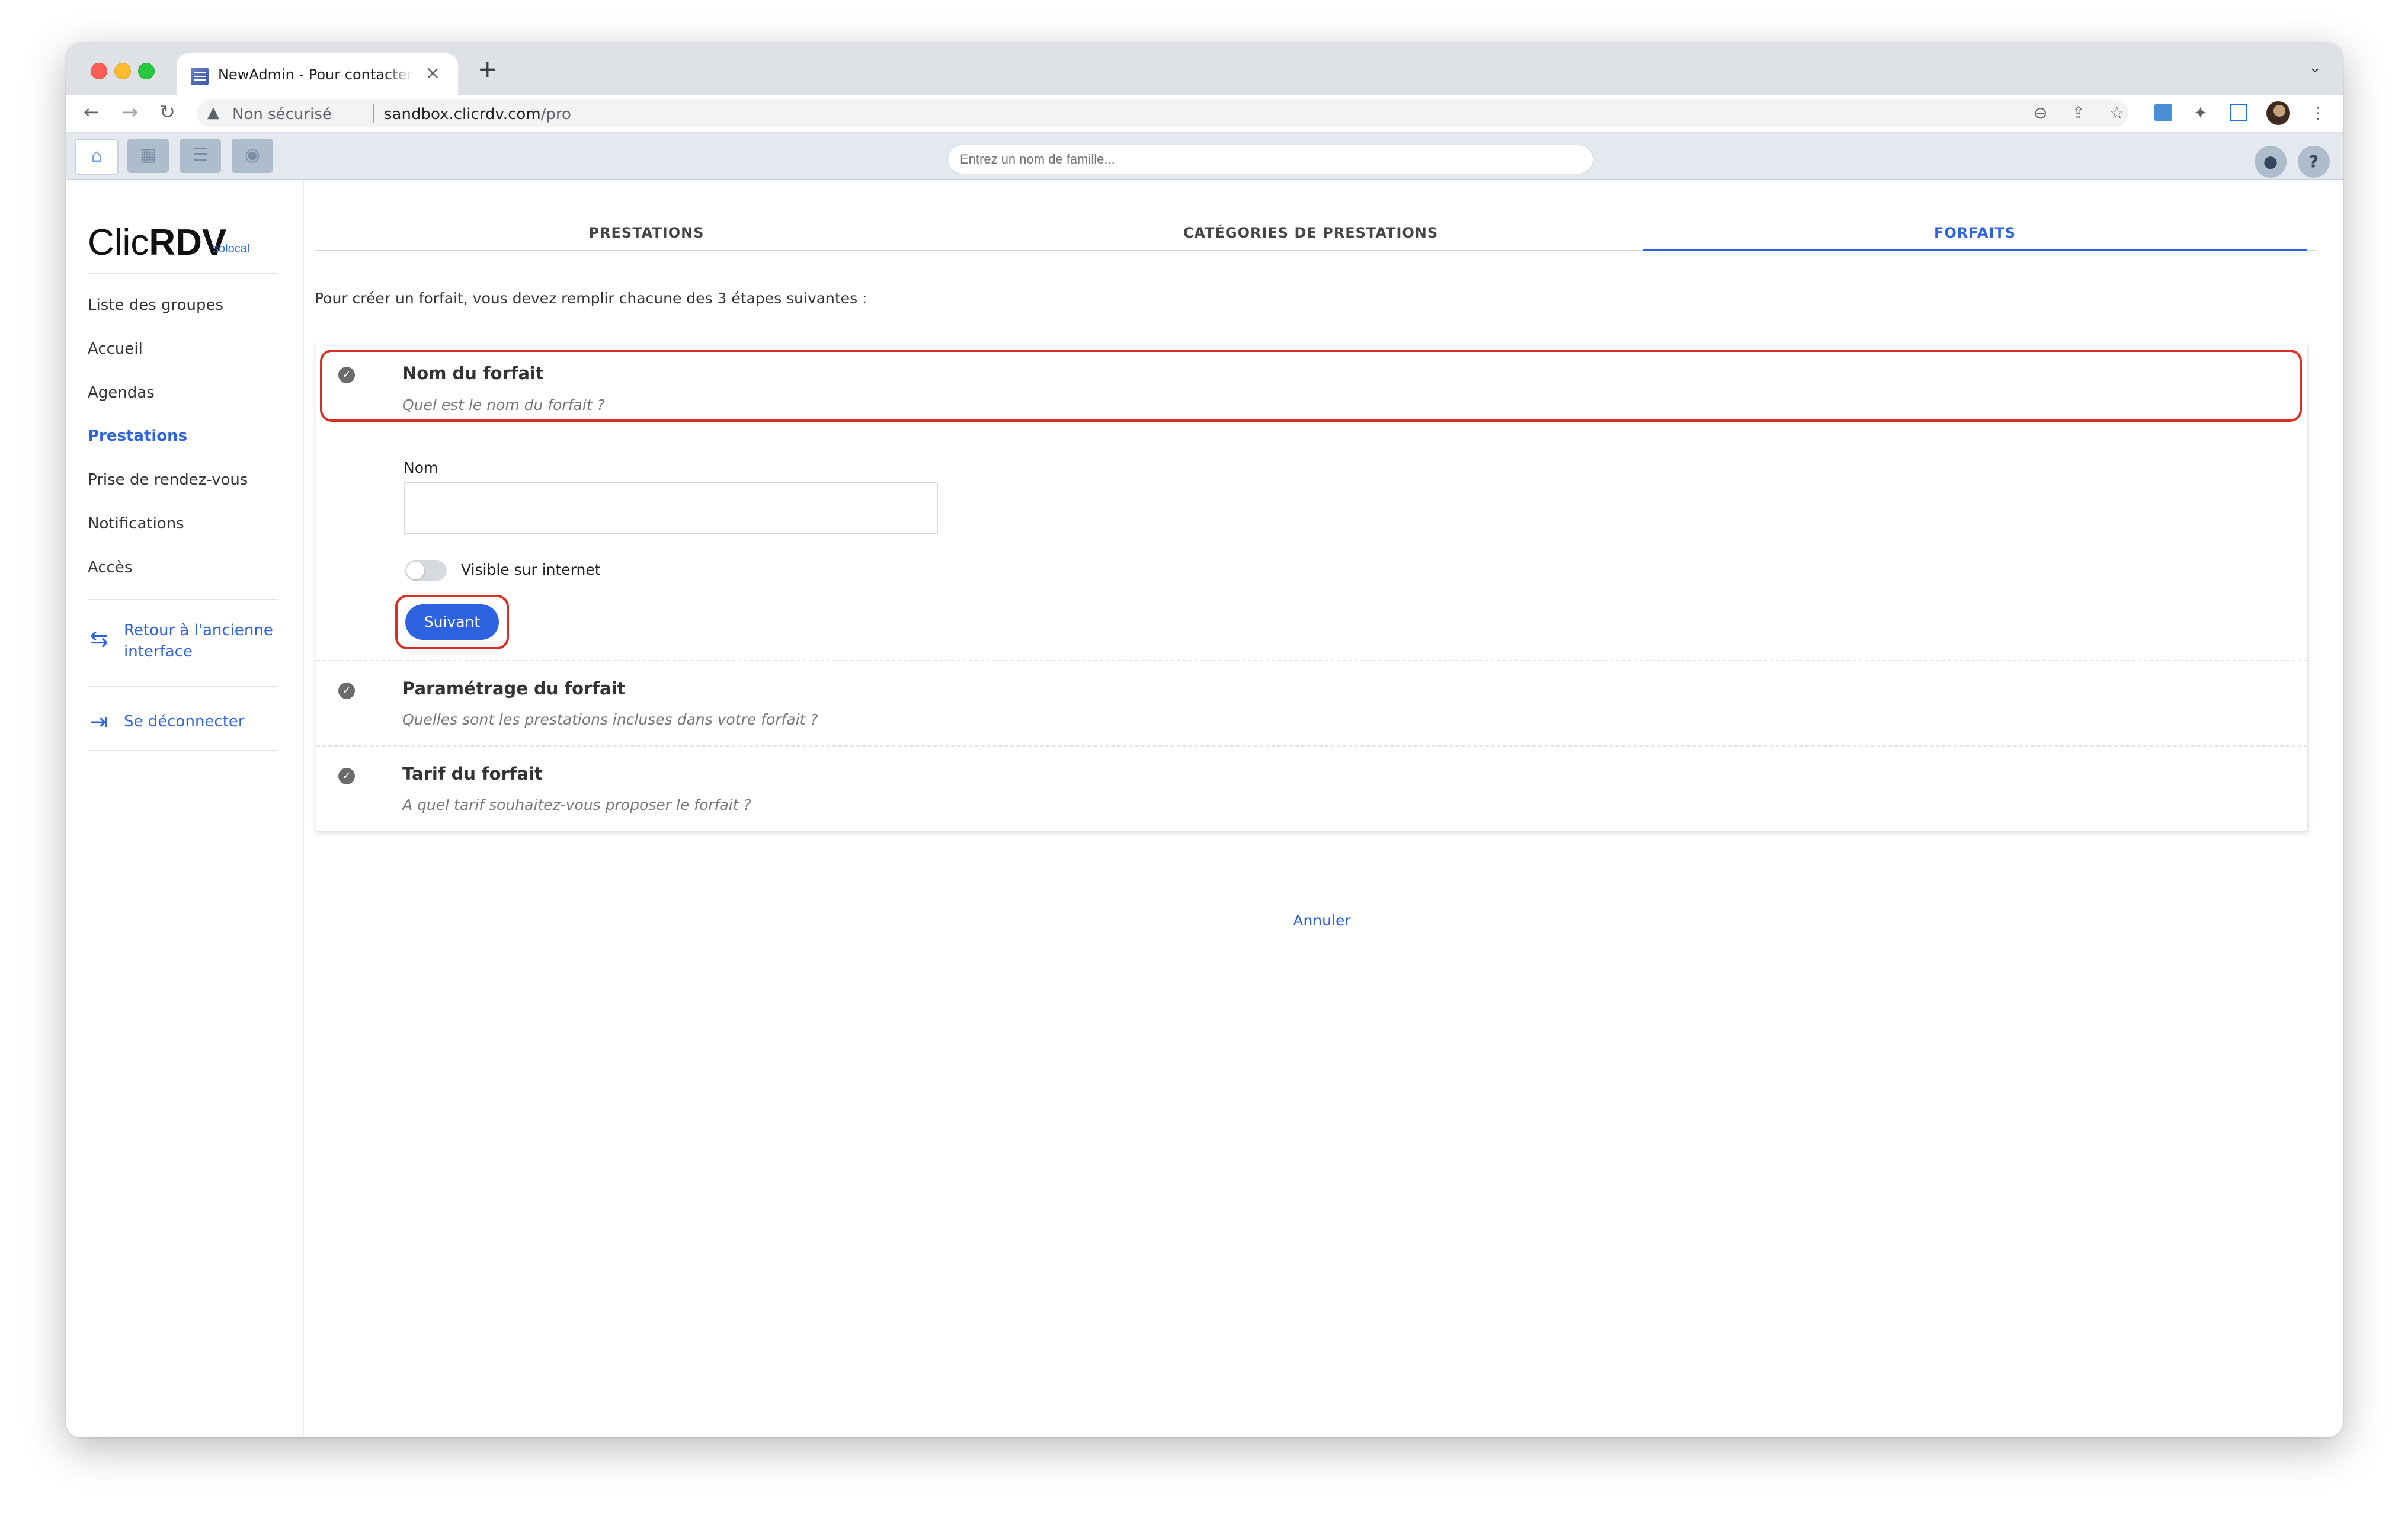 This screenshot has width=2408, height=1525. I want to click on url-path: /pro, so click(555, 114).